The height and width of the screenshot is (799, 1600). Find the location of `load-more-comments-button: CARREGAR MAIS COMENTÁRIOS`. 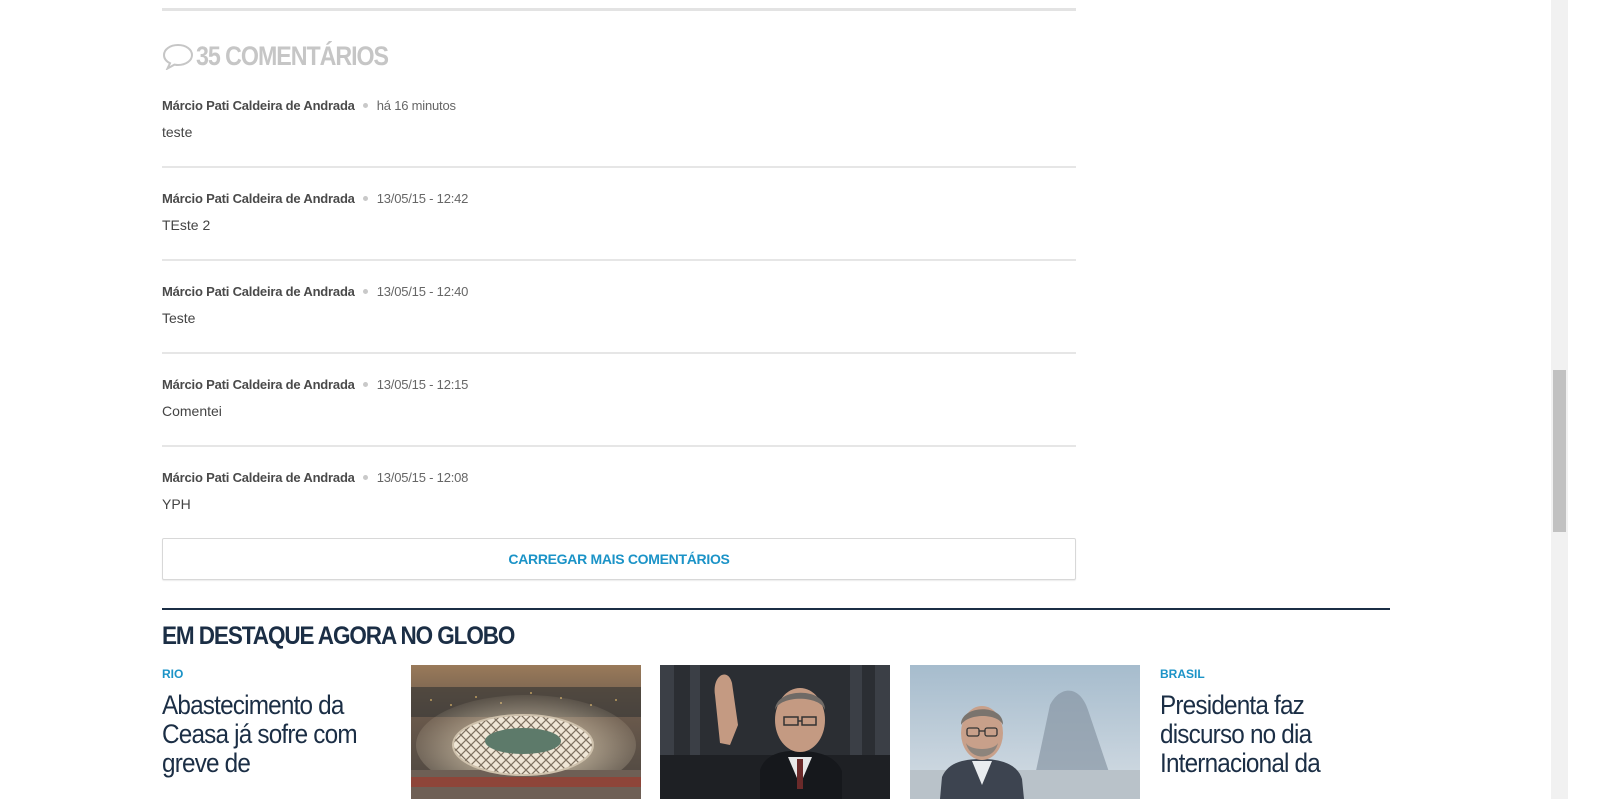

load-more-comments-button: CARREGAR MAIS COMENTÁRIOS is located at coordinates (619, 559).